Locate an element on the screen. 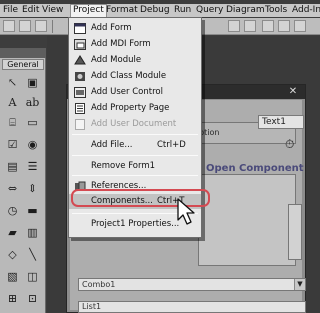  menu-edit: Edit is located at coordinates (30, 11).